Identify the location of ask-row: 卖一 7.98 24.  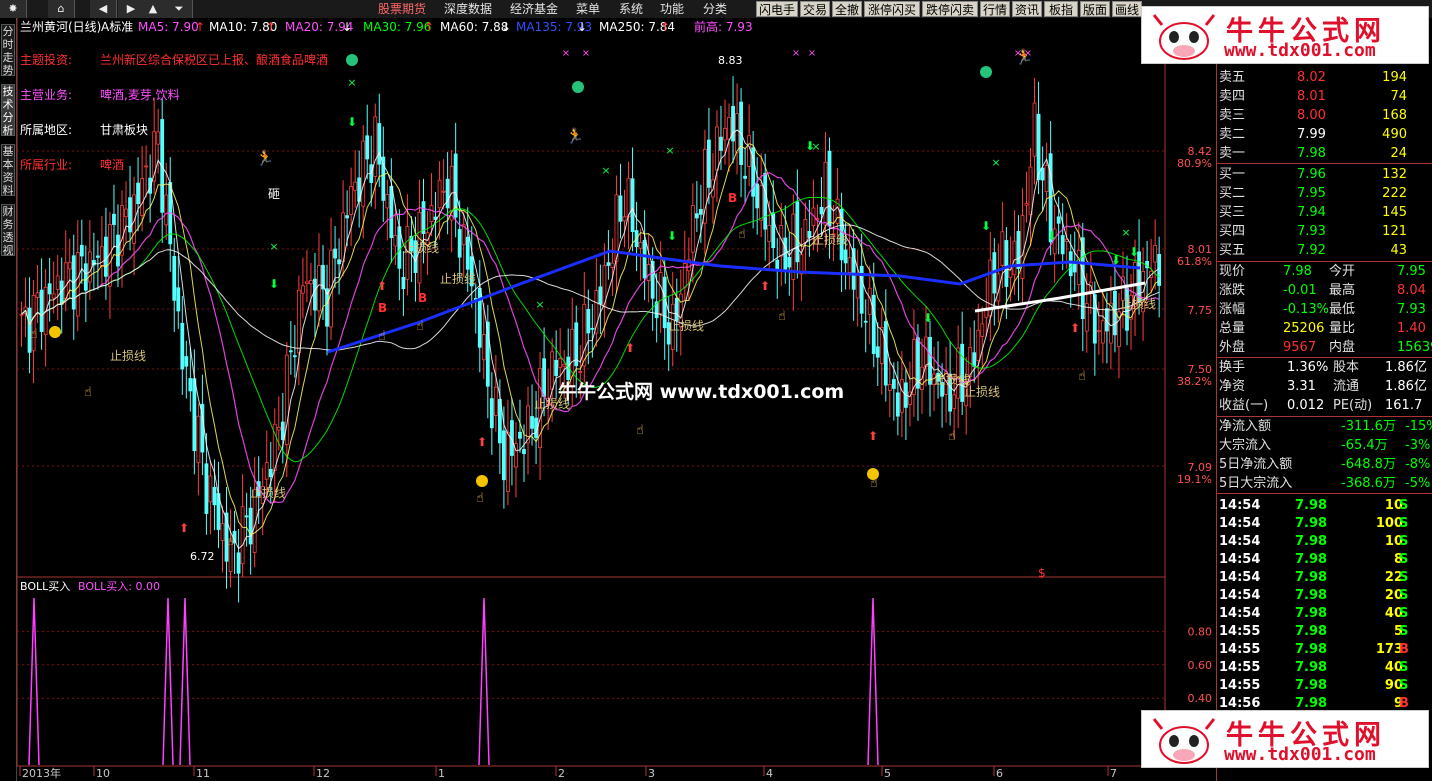
(1324, 153).